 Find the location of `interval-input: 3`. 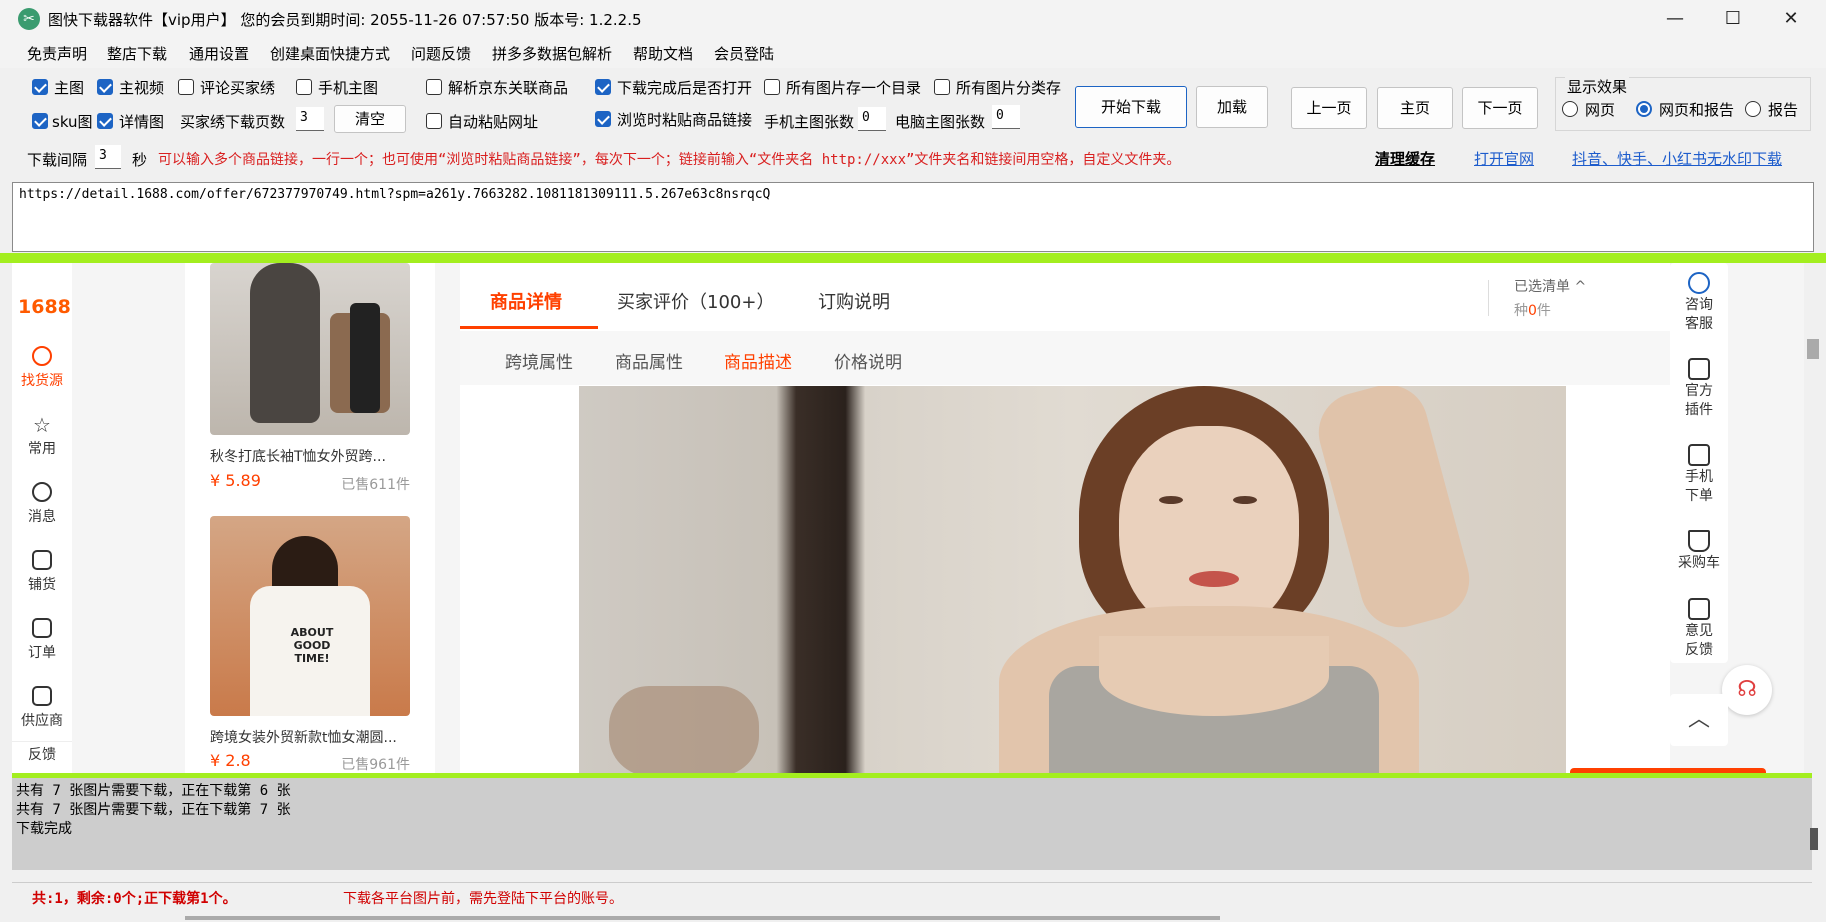

interval-input: 3 is located at coordinates (108, 157).